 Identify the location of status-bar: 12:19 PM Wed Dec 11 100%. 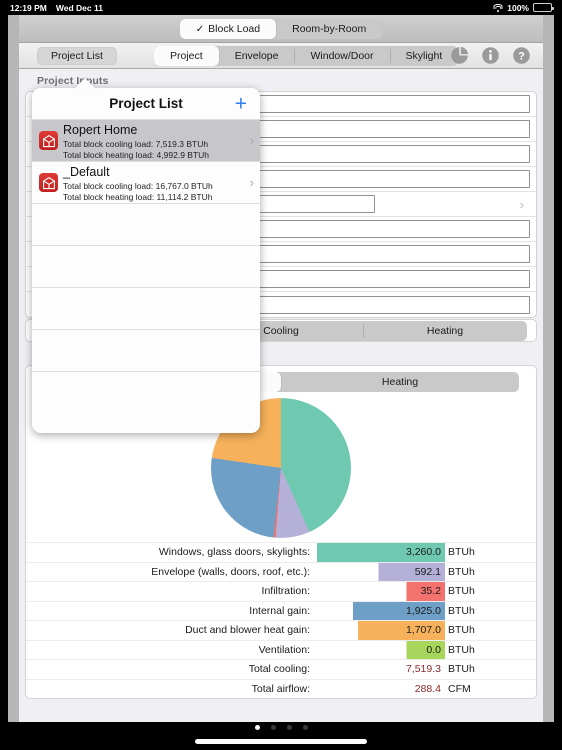
(281, 7).